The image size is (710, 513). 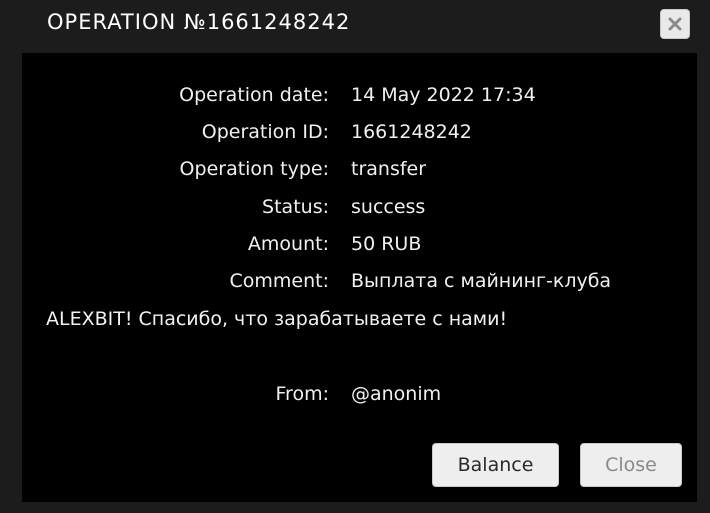 I want to click on status-label: Status:, so click(x=295, y=207).